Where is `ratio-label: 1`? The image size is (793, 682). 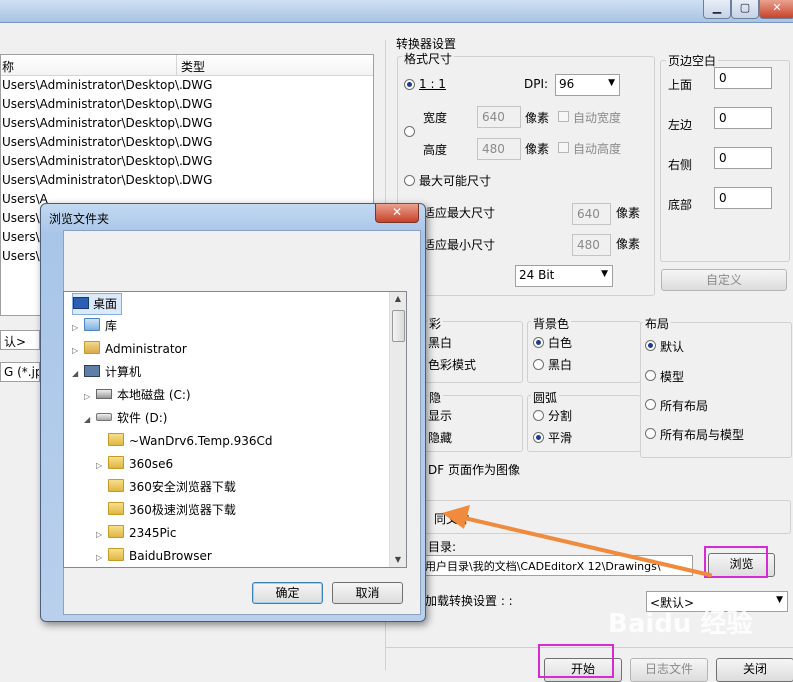 ratio-label: 1 is located at coordinates (432, 84).